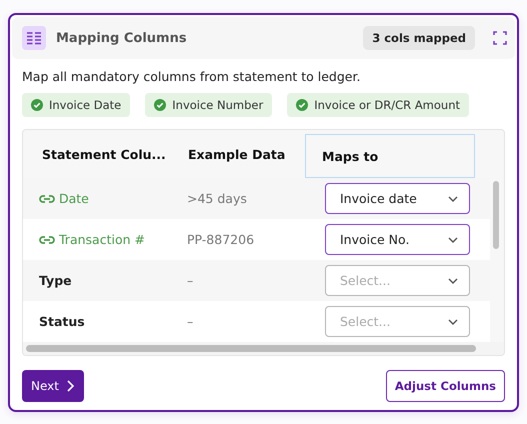 The width and height of the screenshot is (527, 424). What do you see at coordinates (500, 38) in the screenshot?
I see `expand-icon` at bounding box center [500, 38].